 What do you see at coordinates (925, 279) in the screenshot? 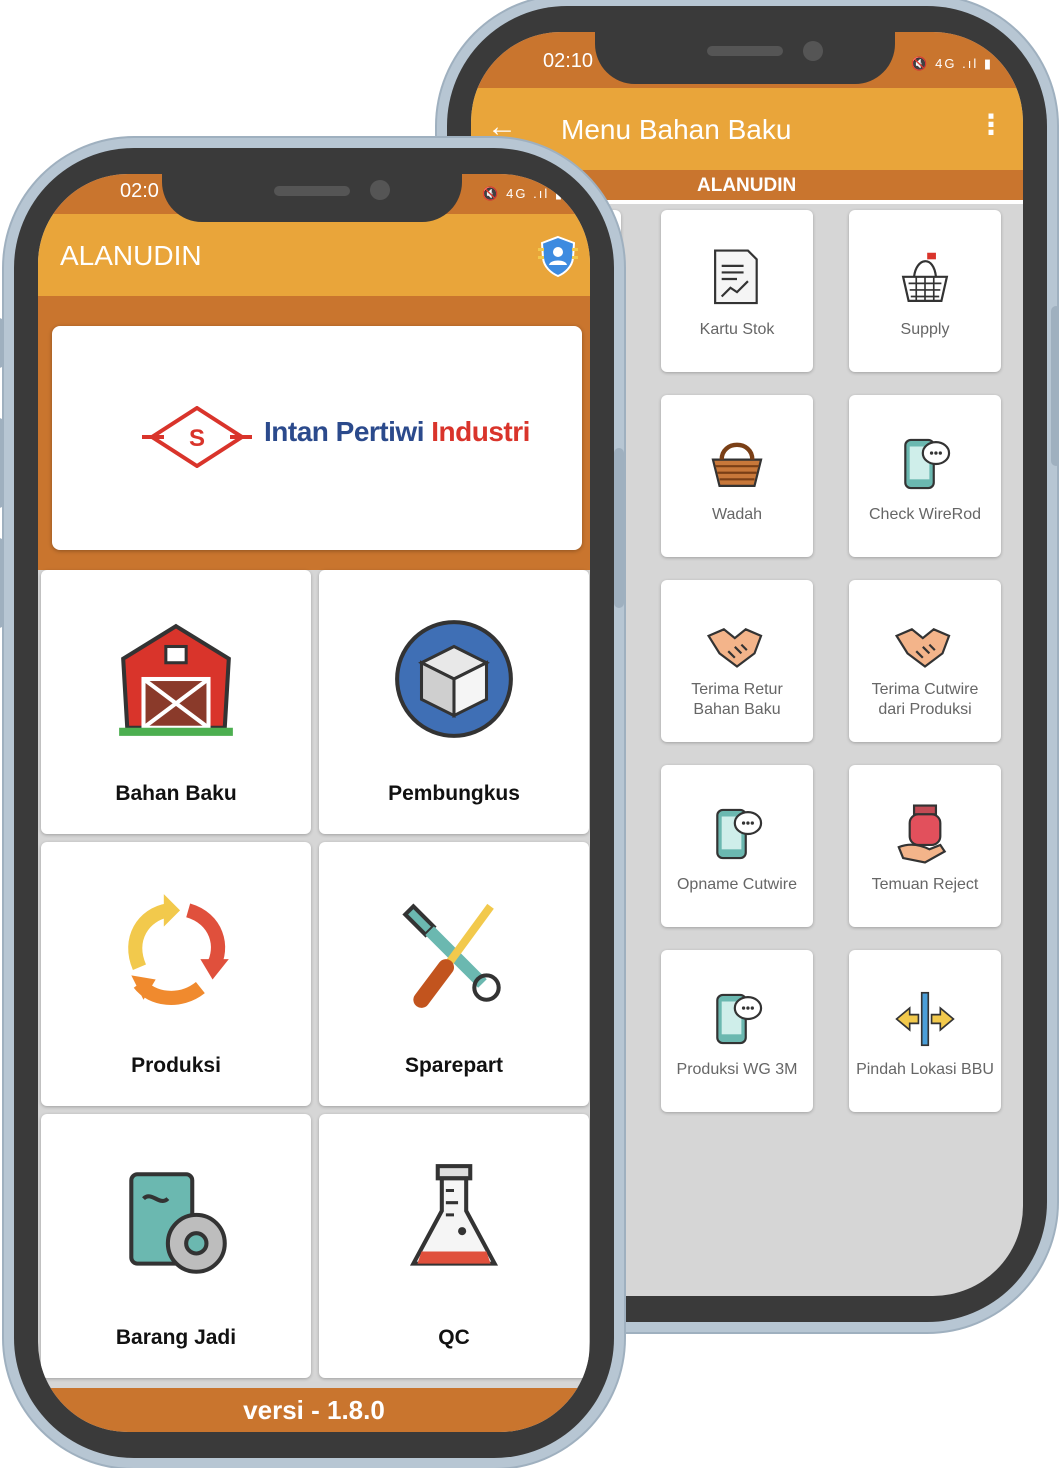
I see `basket-icon` at bounding box center [925, 279].